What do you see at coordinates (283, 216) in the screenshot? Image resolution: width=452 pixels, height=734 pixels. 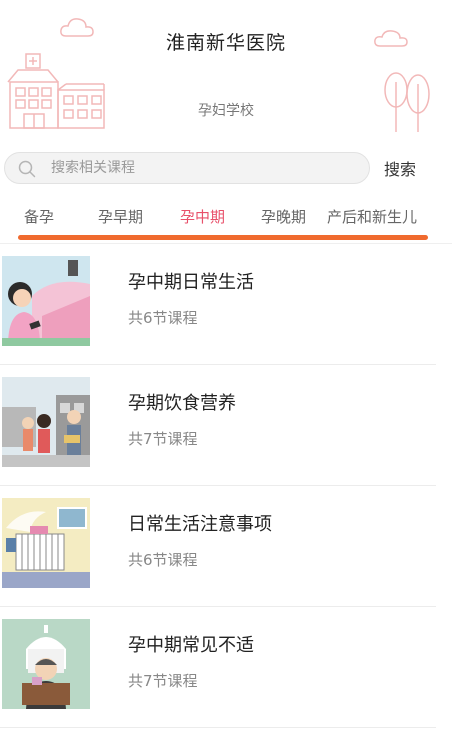 I see `tab-late-pregnancy: 孕晚期` at bounding box center [283, 216].